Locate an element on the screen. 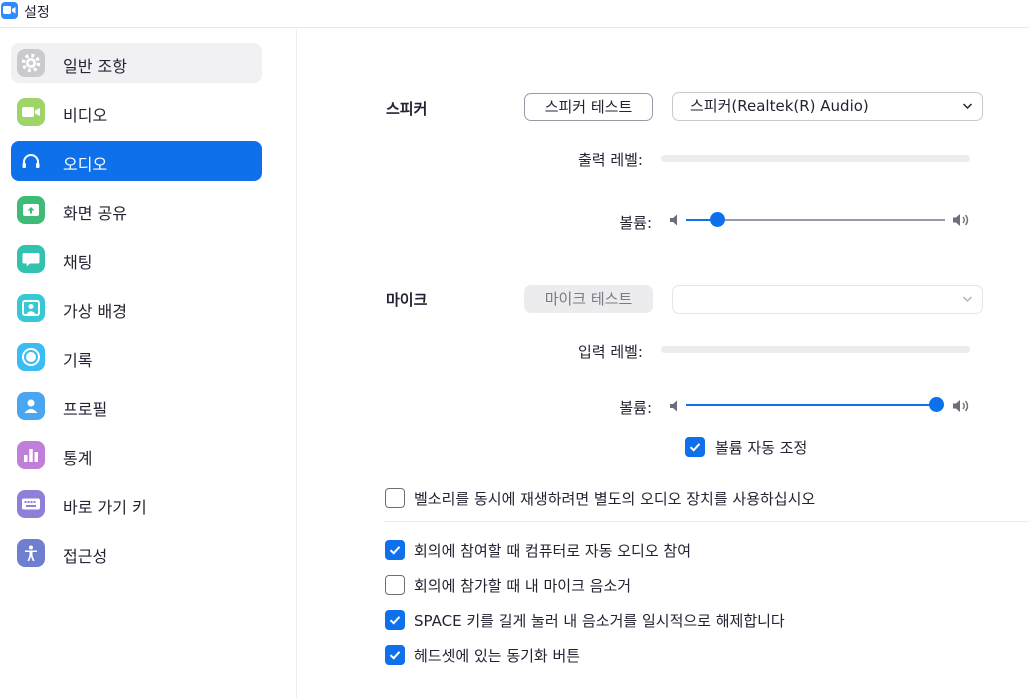 Image resolution: width=1029 pixels, height=698 pixels. sidebar-item-share-screen: 화면 공유 is located at coordinates (136, 210).